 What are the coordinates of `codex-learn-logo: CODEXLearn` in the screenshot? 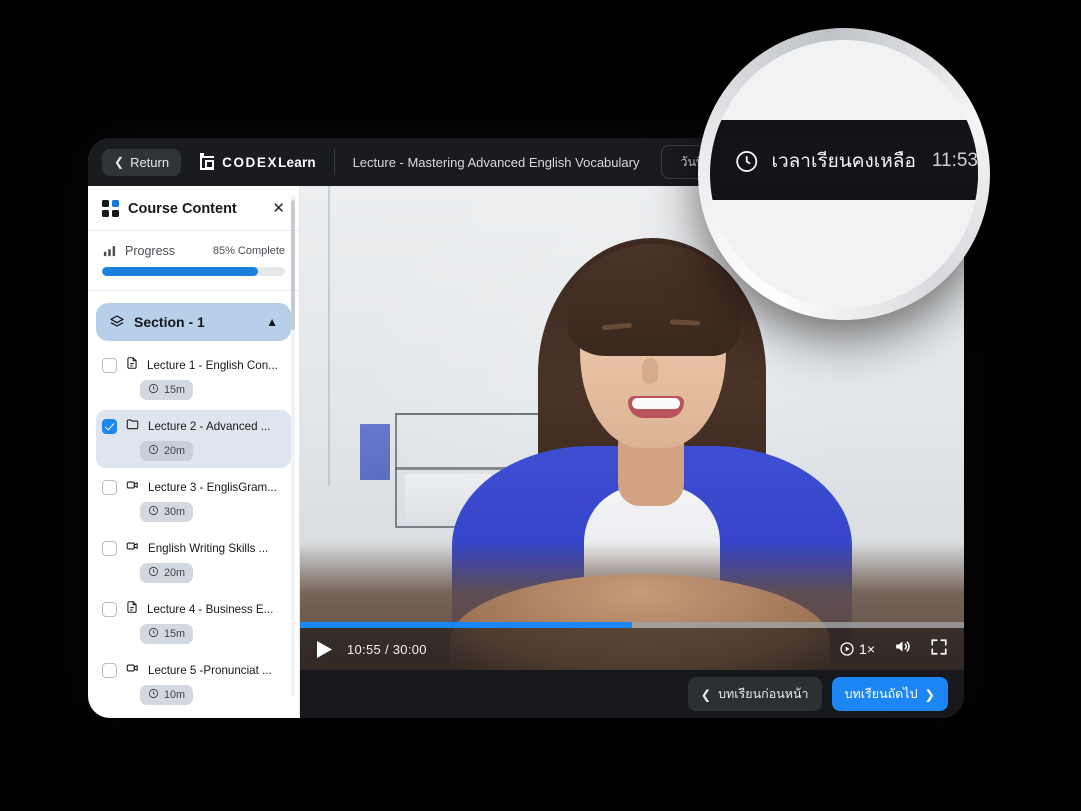 It's located at (257, 162).